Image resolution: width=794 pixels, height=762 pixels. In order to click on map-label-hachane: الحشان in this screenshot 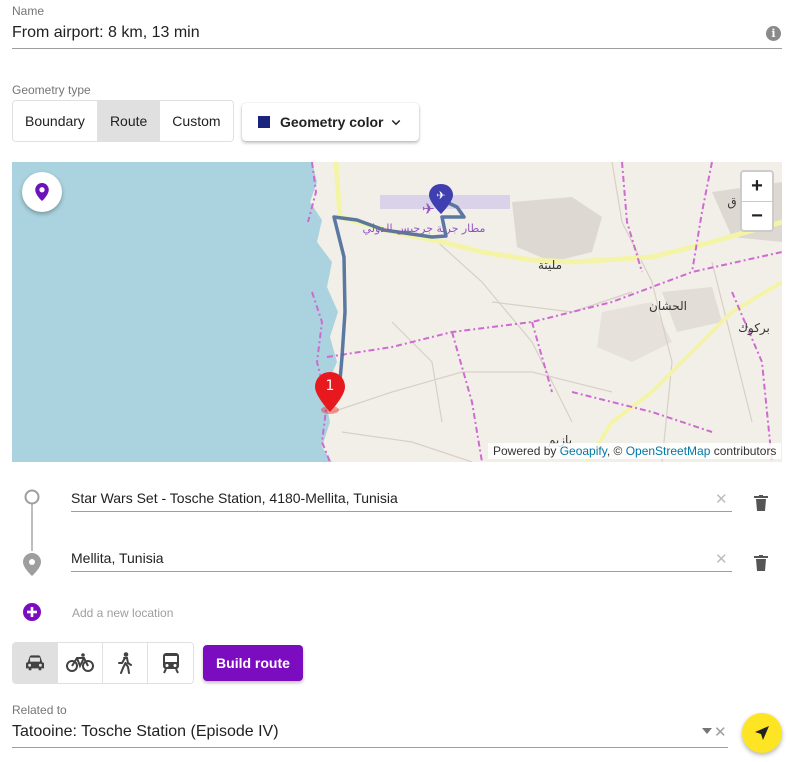, I will do `click(668, 306)`.